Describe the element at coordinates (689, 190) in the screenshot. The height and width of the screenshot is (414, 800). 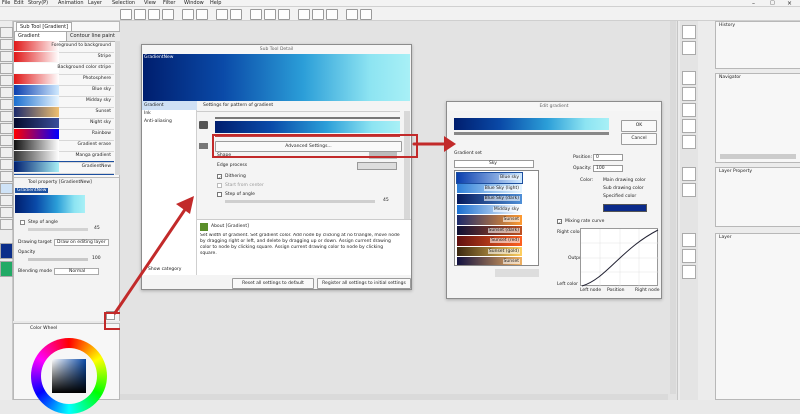
I see `color-icon` at that location.